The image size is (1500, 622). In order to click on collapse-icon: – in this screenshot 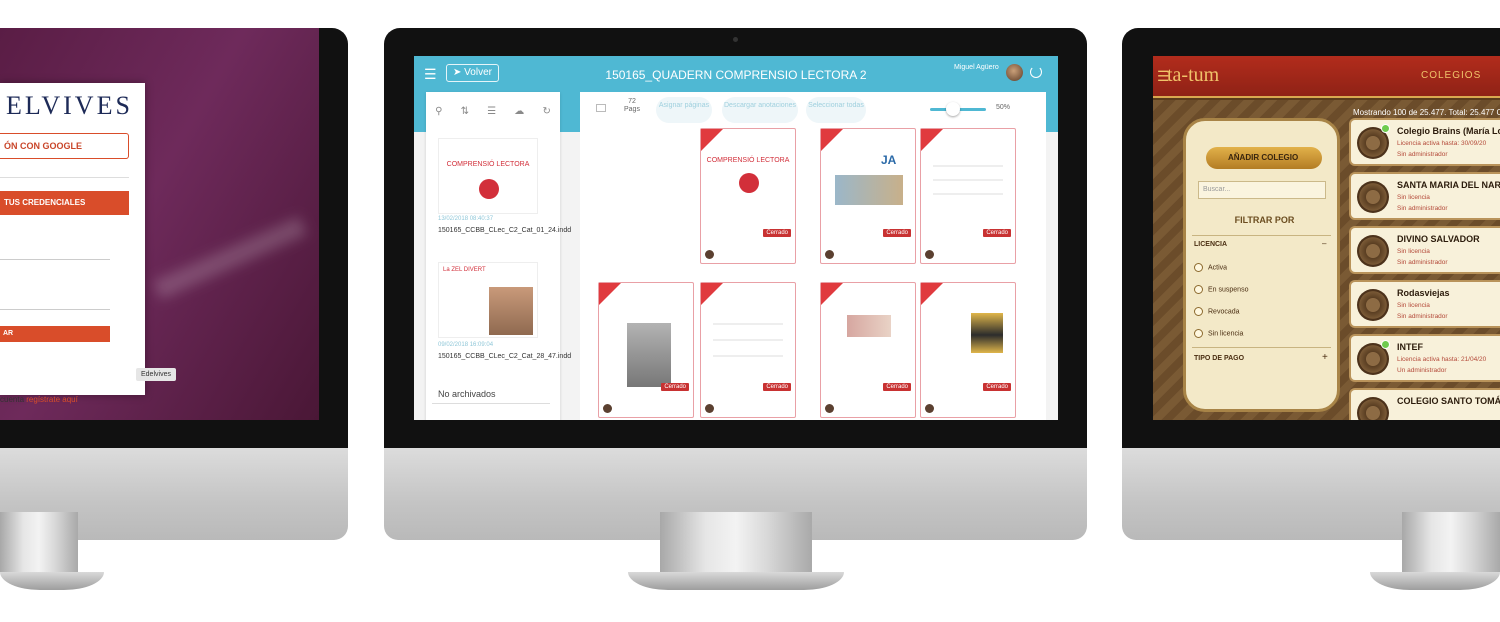, I will do `click(1324, 243)`.